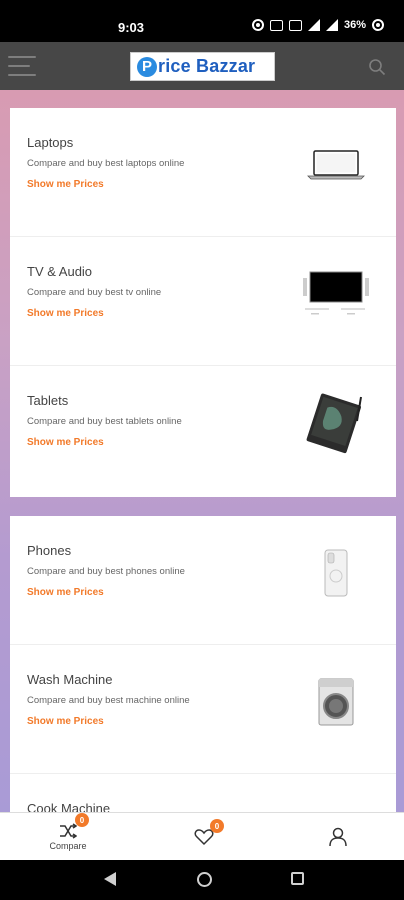 Image resolution: width=404 pixels, height=900 pixels. What do you see at coordinates (257, 25) in the screenshot?
I see `hotspot-icon` at bounding box center [257, 25].